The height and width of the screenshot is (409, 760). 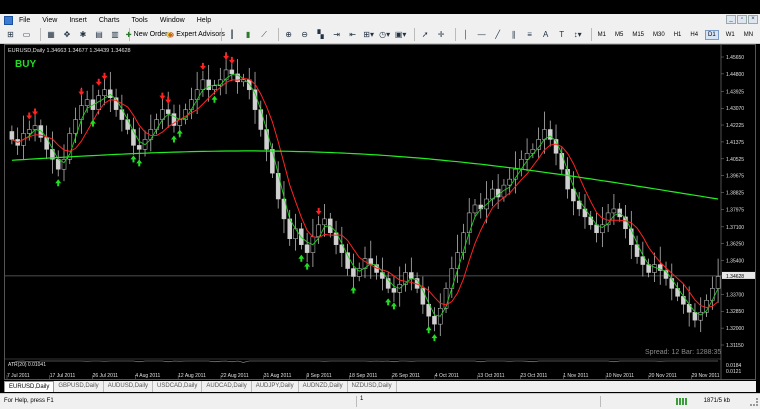 What do you see at coordinates (731, 19) in the screenshot?
I see `minimize-icon: _` at bounding box center [731, 19].